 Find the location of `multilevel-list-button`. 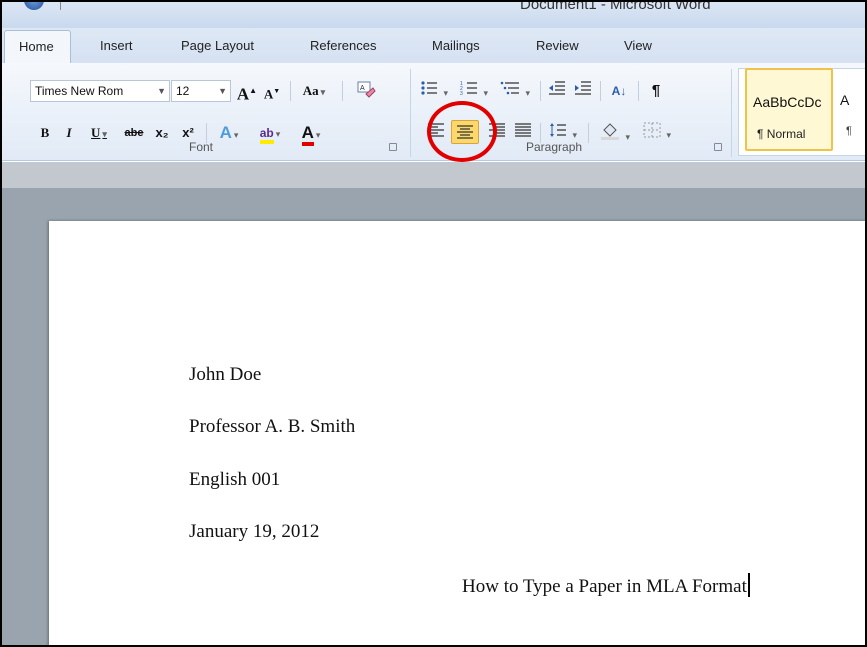

multilevel-list-button is located at coordinates (515, 91).